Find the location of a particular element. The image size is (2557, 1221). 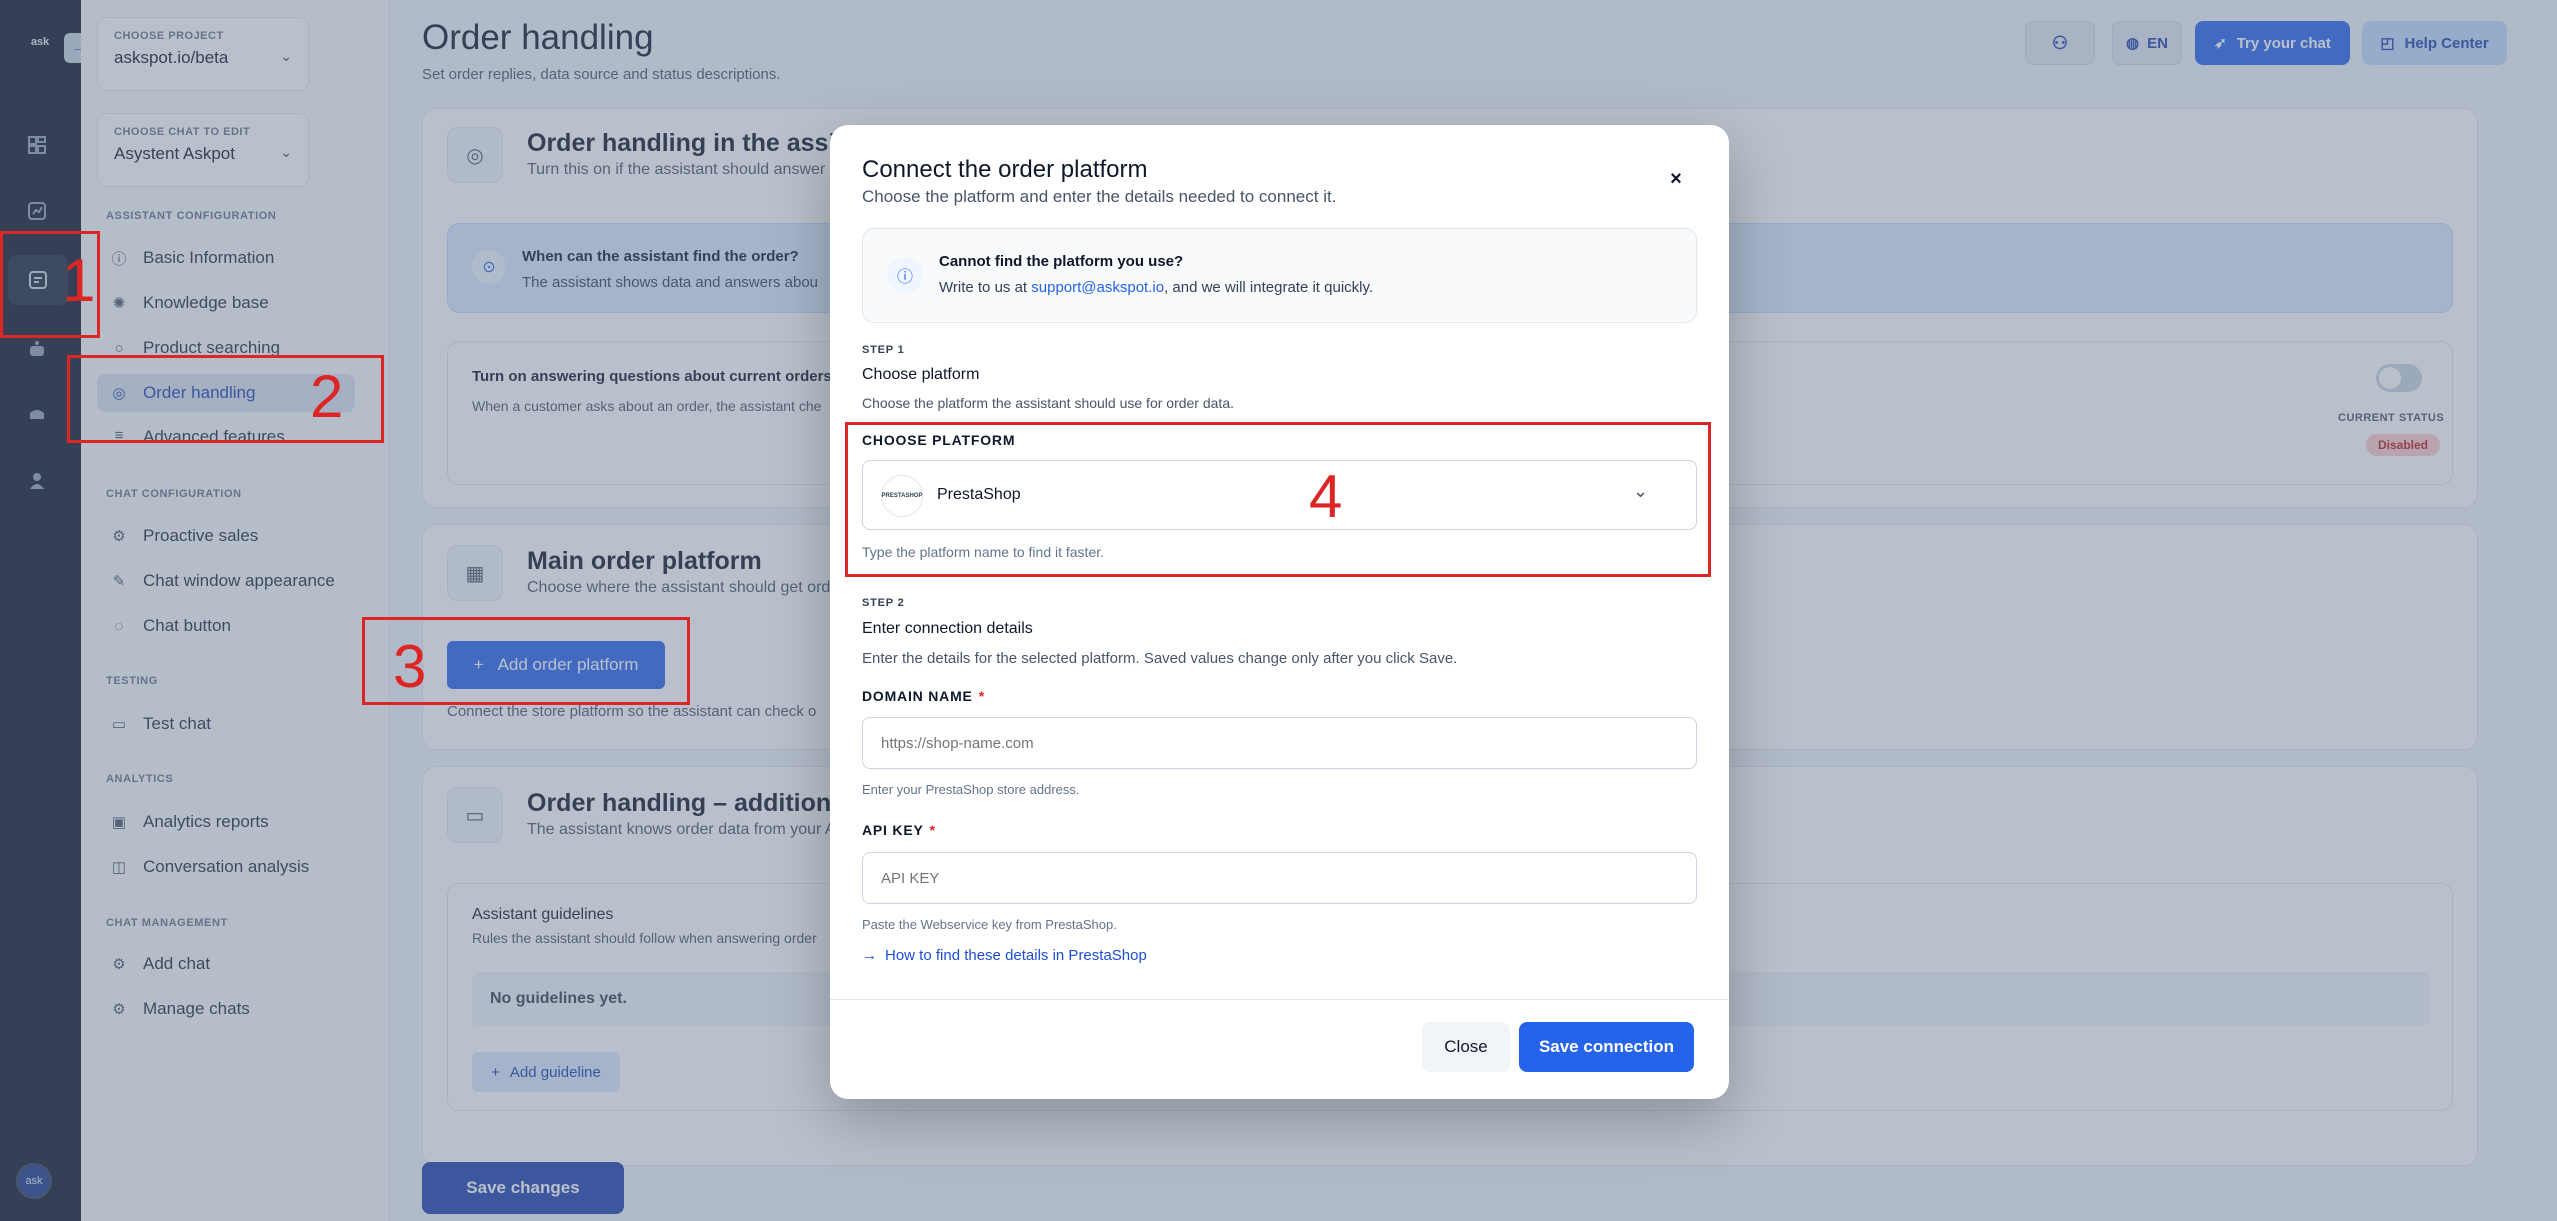

save-connection-button: Save connection is located at coordinates (1606, 1047).